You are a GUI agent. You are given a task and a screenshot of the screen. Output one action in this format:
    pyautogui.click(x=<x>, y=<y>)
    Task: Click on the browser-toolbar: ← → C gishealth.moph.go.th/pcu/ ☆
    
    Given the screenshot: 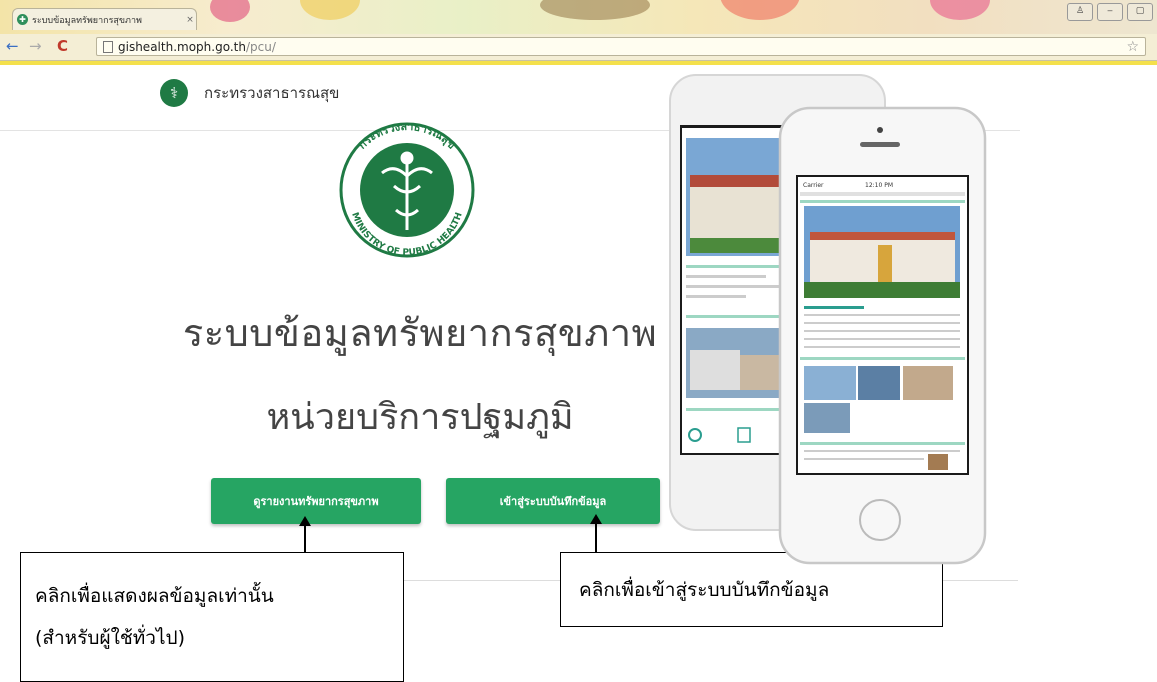 What is the action you would take?
    pyautogui.click(x=578, y=47)
    